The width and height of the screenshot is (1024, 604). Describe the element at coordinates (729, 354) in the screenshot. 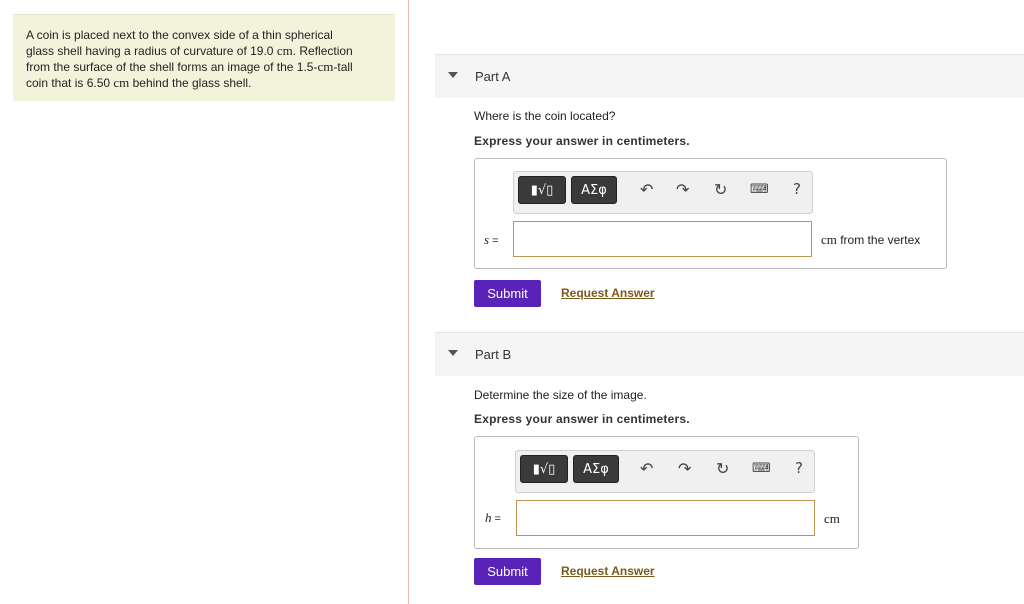

I see `part-b-header: Part B` at that location.